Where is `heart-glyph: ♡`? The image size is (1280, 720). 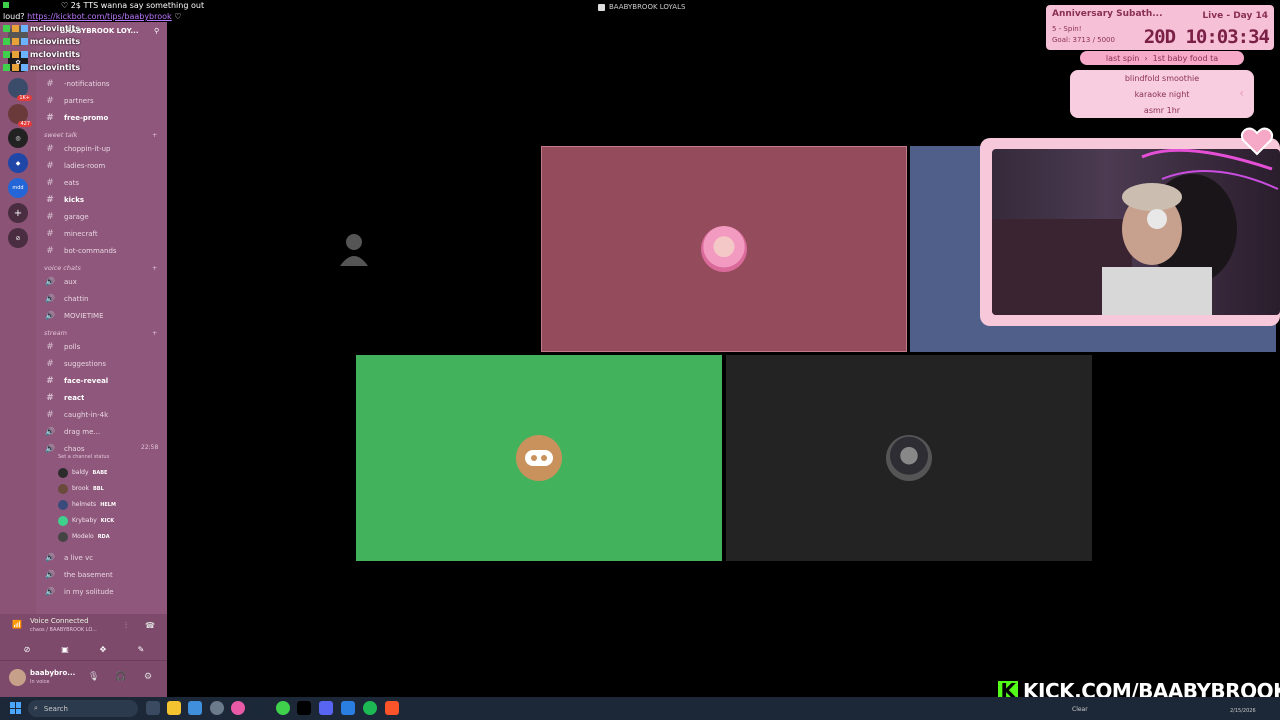
heart-glyph: ♡ is located at coordinates (65, 5).